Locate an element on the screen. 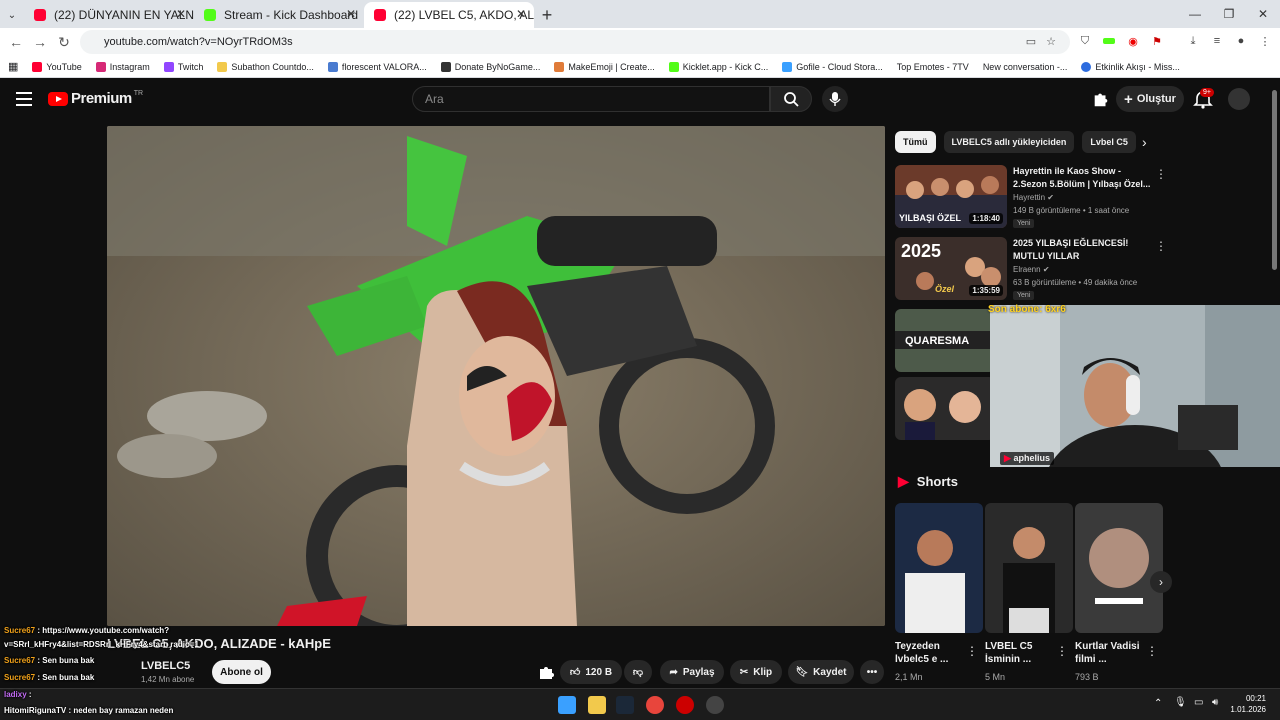 Image resolution: width=1280 pixels, height=720 pixels. reload-icon: ↻ is located at coordinates (64, 42).